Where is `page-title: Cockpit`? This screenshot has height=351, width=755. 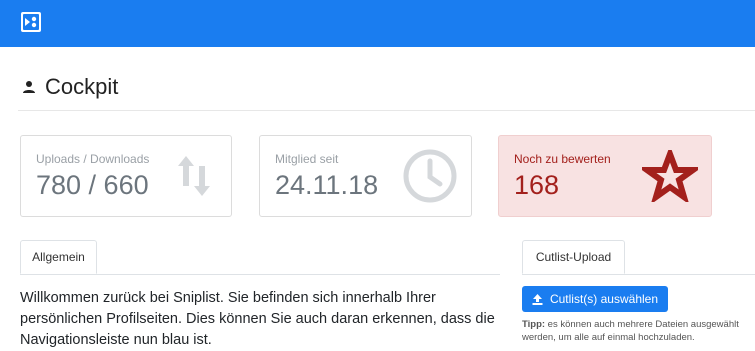 page-title: Cockpit is located at coordinates (70, 87).